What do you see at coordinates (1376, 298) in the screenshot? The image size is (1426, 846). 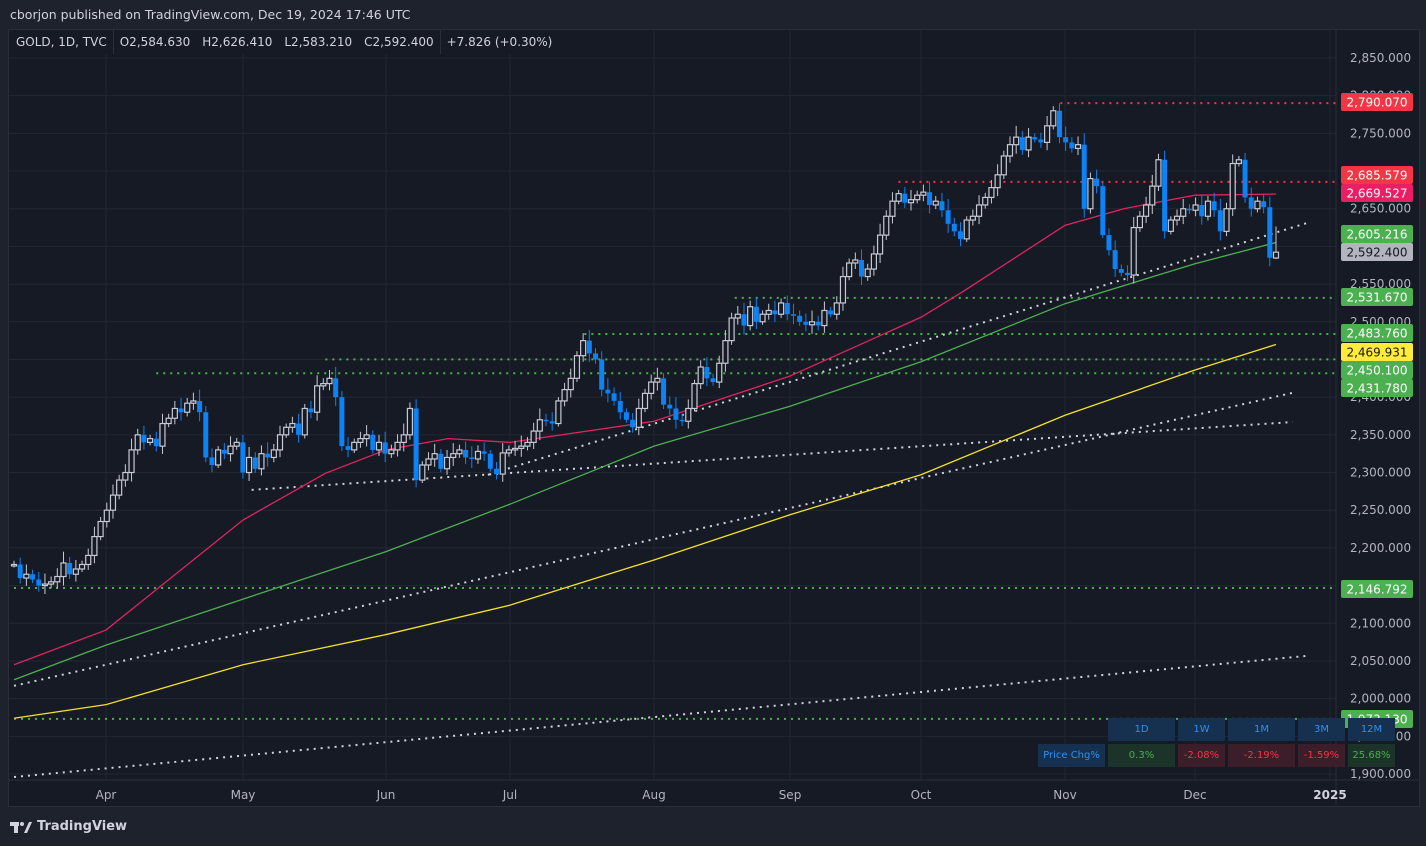 I see `price-tag-label: 2,531.670` at bounding box center [1376, 298].